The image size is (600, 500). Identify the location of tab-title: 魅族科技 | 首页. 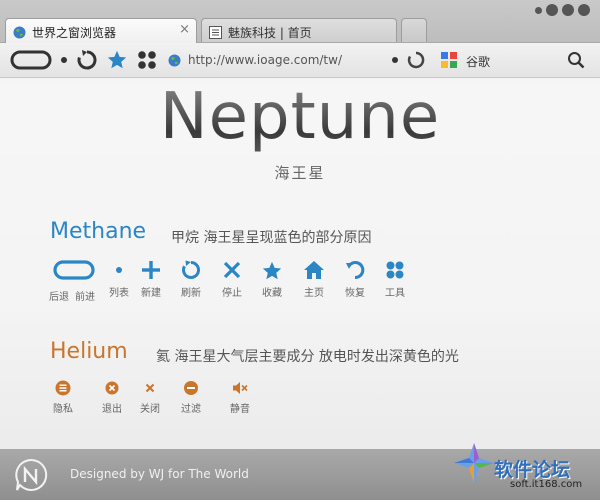
(270, 33).